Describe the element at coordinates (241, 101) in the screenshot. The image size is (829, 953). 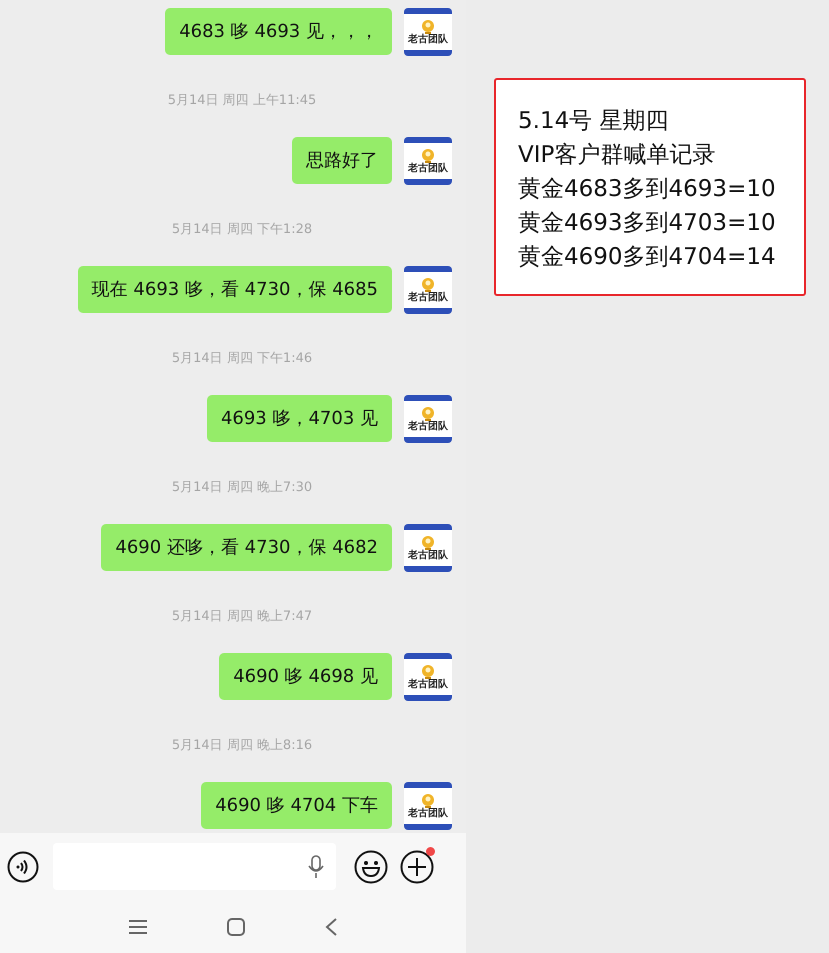
I see `timestamp: 5月14日 周四 上午11:45` at that location.